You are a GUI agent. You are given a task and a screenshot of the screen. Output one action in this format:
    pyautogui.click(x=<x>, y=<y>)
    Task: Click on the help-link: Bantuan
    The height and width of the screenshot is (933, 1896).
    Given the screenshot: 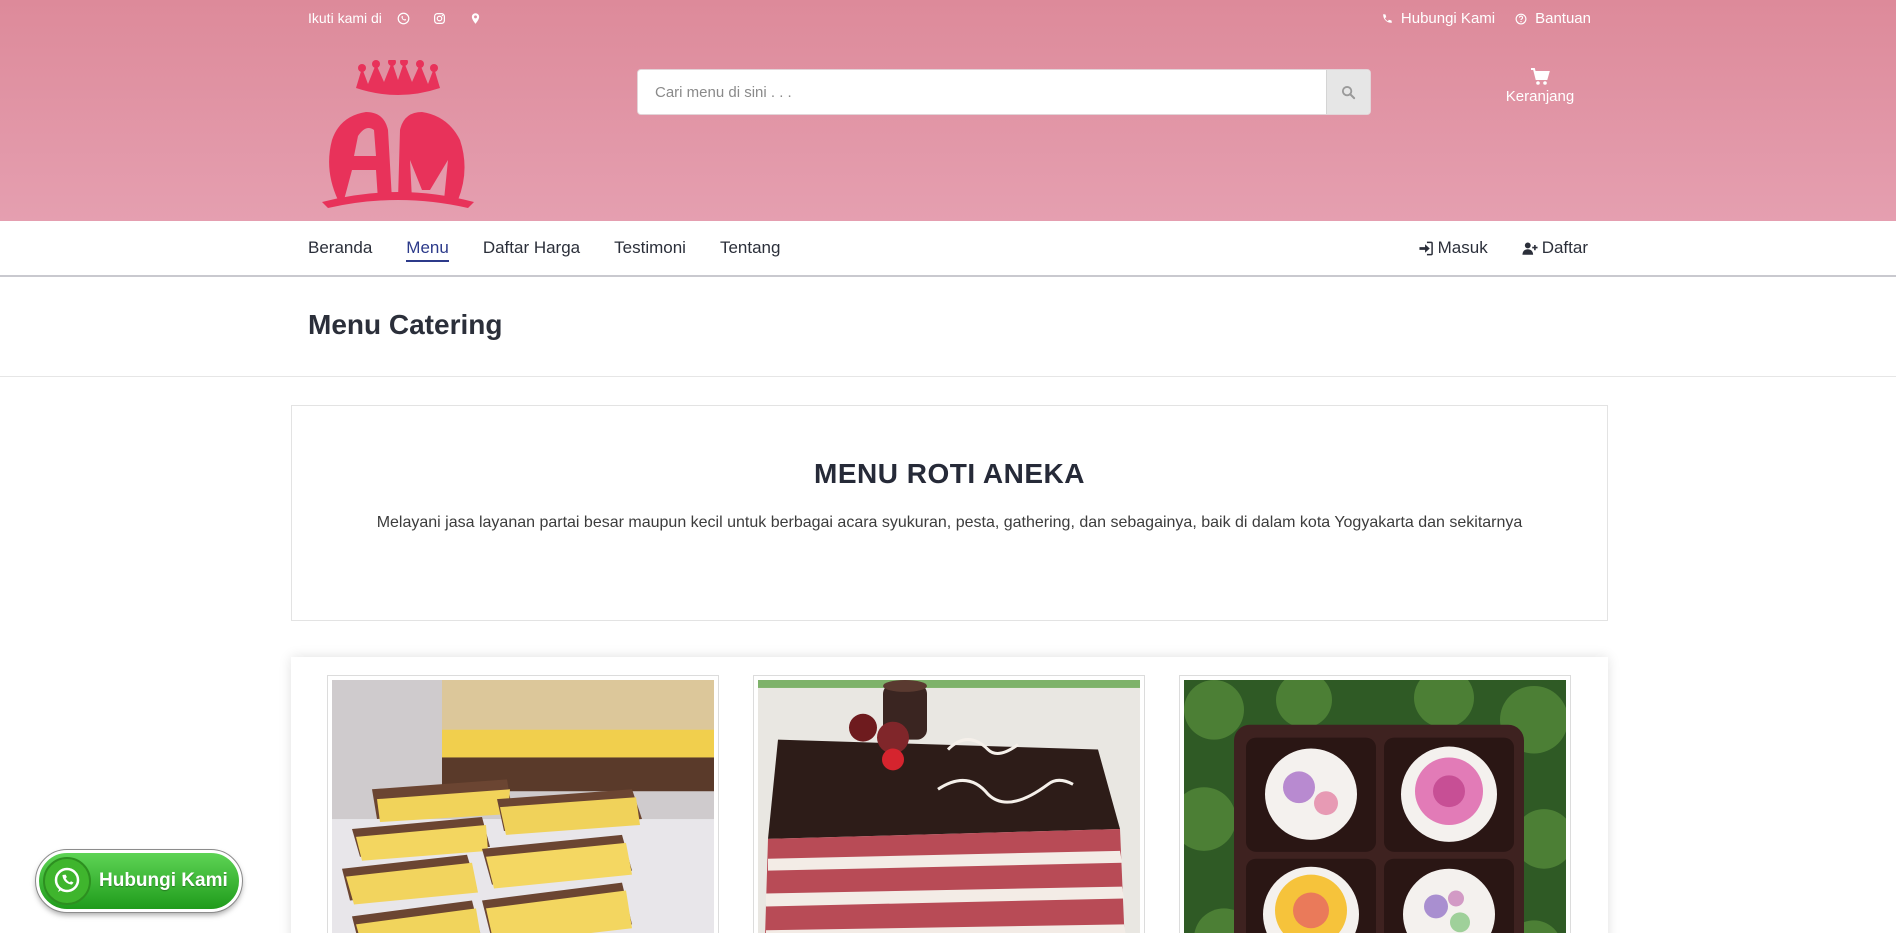 What is the action you would take?
    pyautogui.click(x=1553, y=18)
    